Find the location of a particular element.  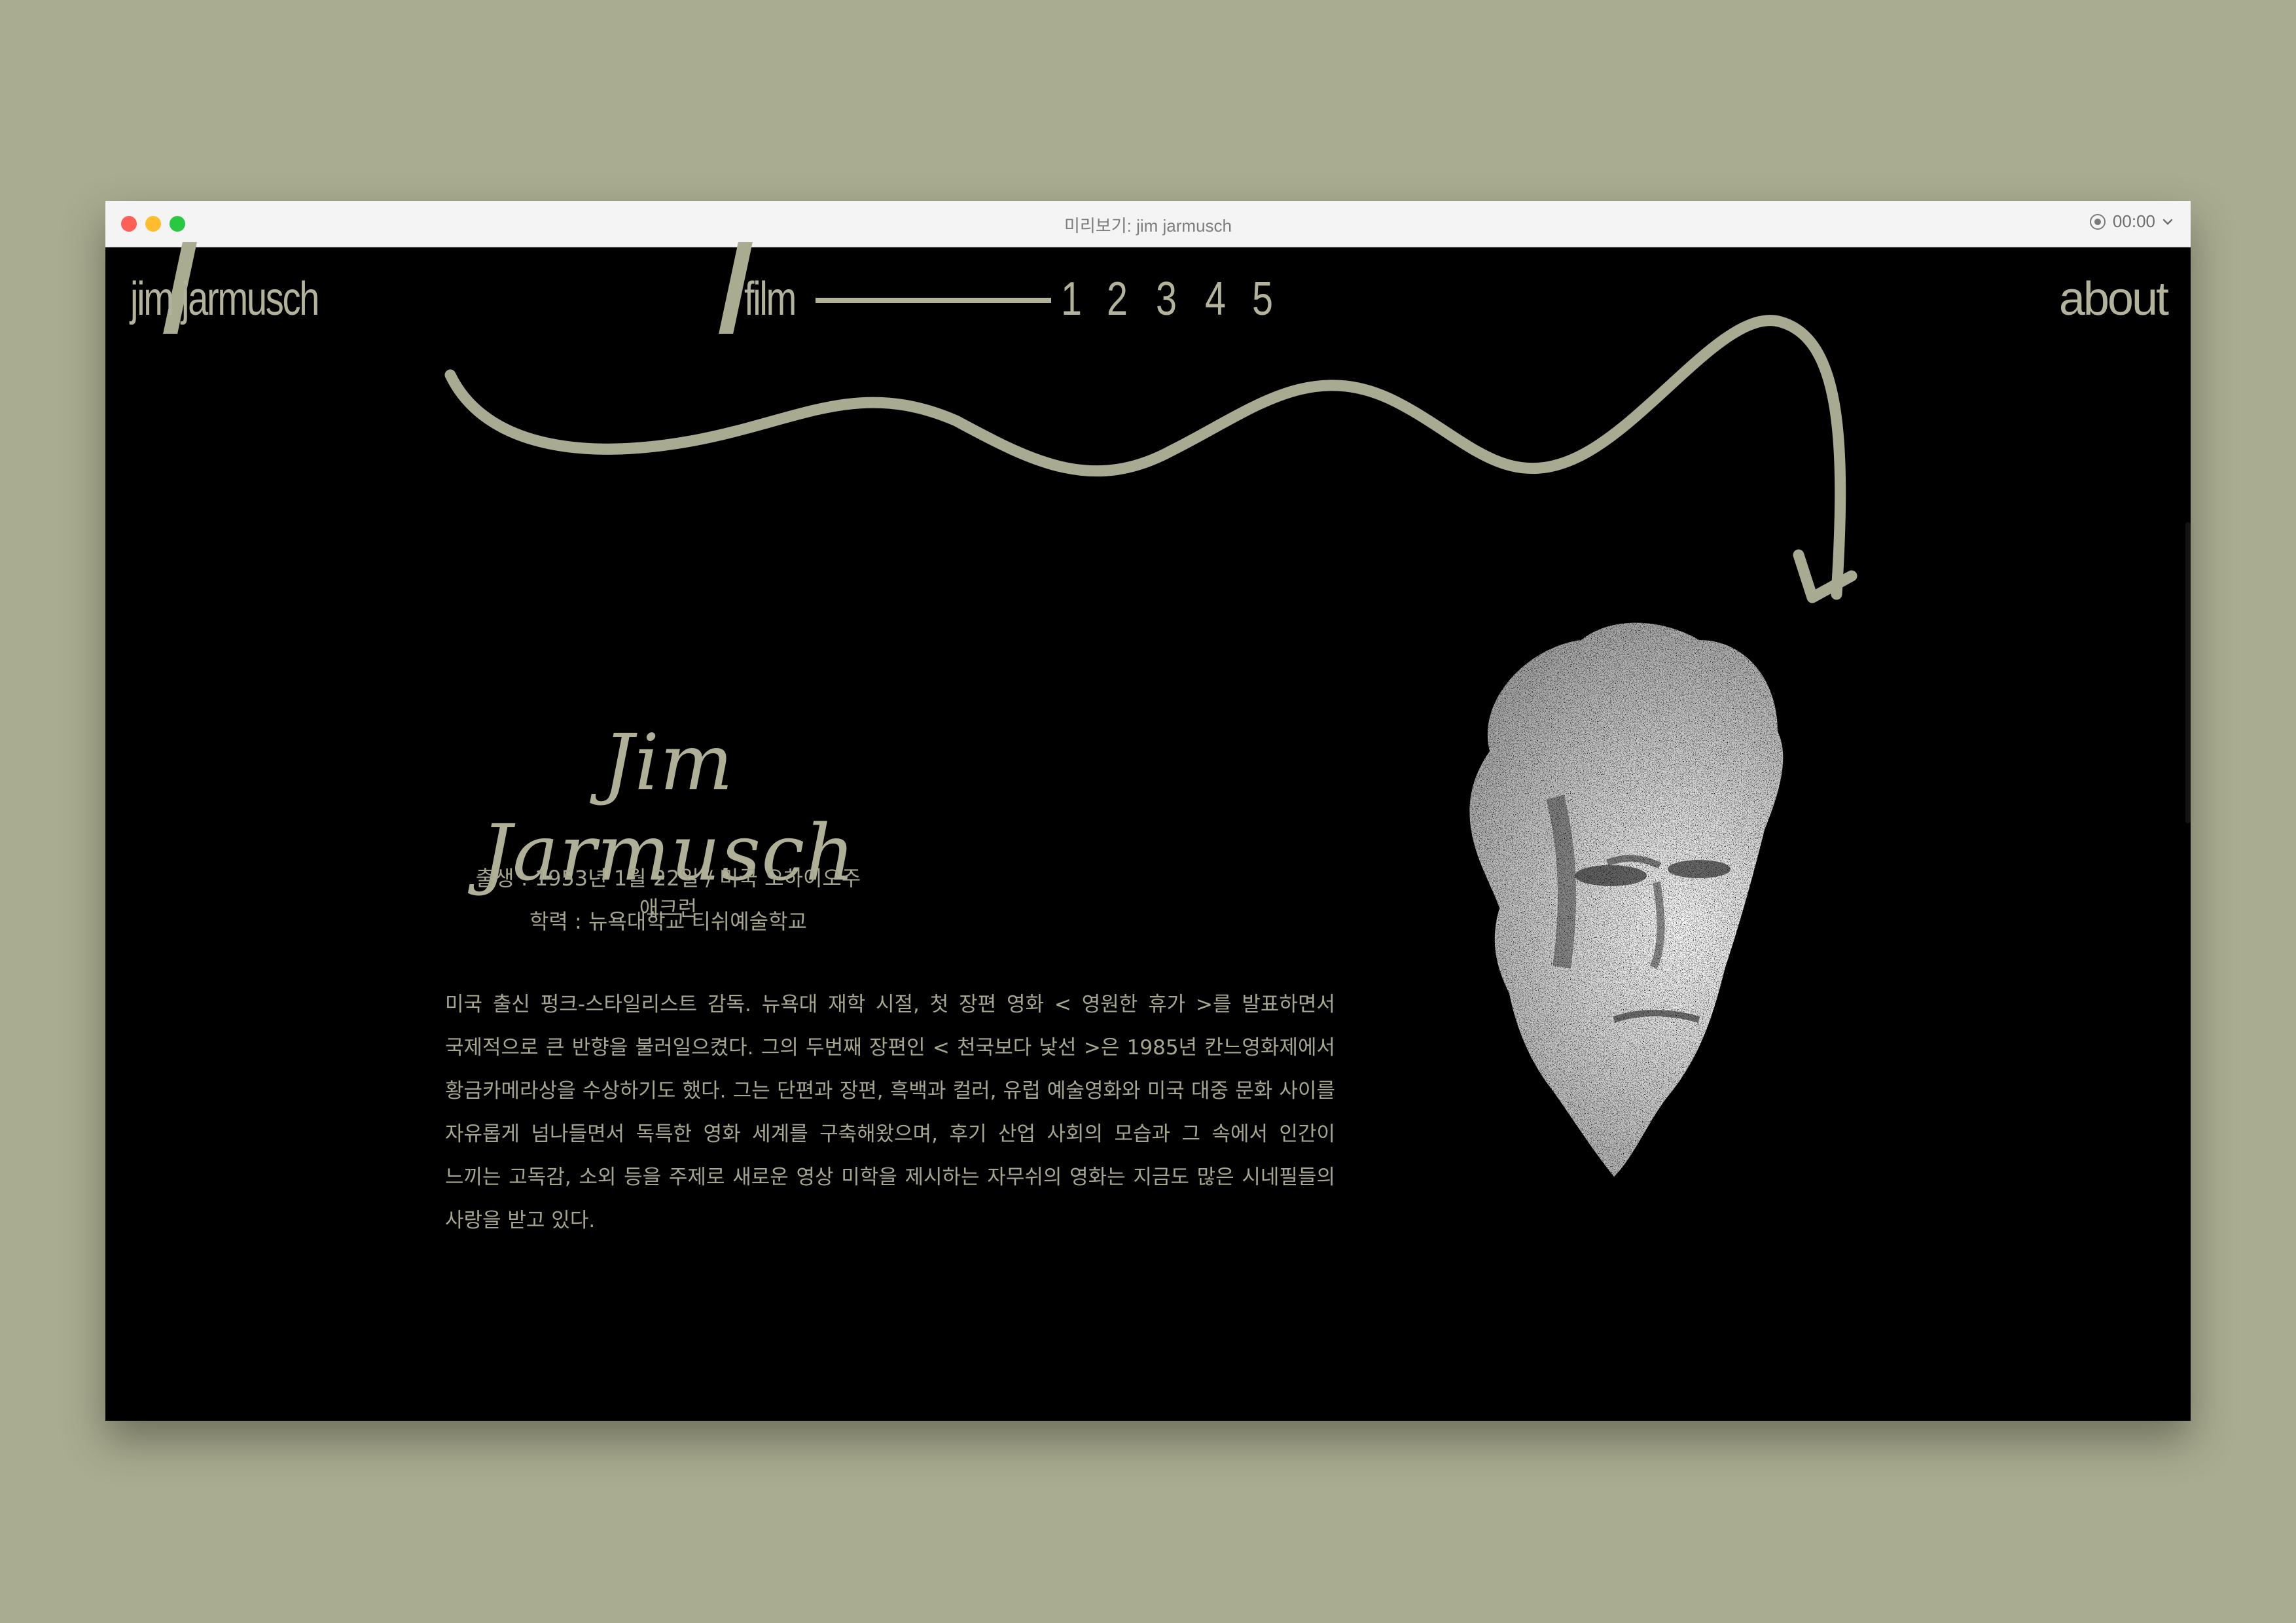

timer-control: 00:00 is located at coordinates (2131, 221).